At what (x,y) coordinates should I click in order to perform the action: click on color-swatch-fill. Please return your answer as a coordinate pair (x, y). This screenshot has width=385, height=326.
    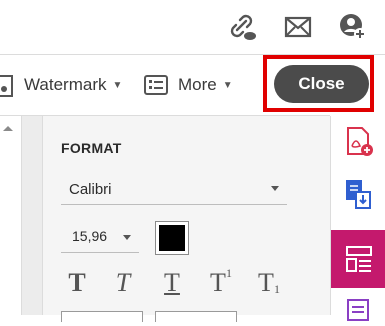
    Looking at the image, I should click on (172, 238).